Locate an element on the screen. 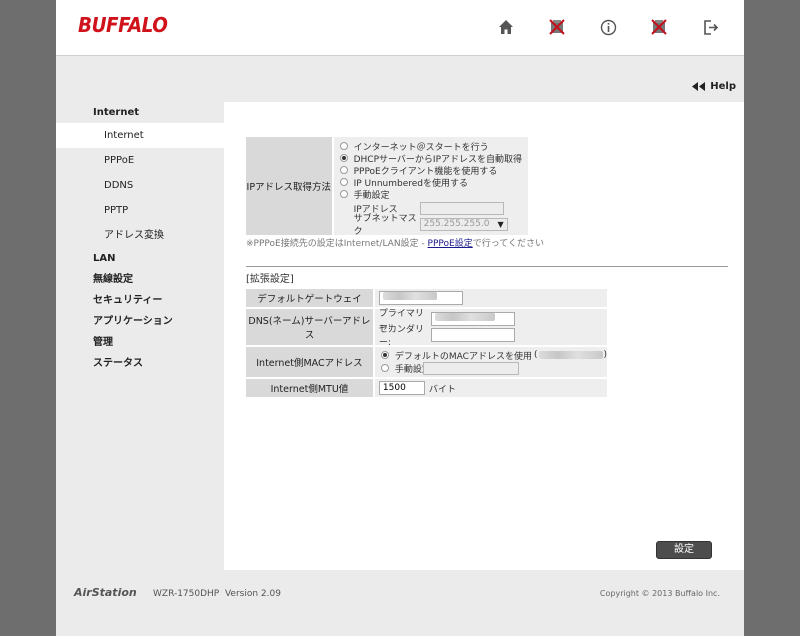  paren-close: ) is located at coordinates (605, 355).